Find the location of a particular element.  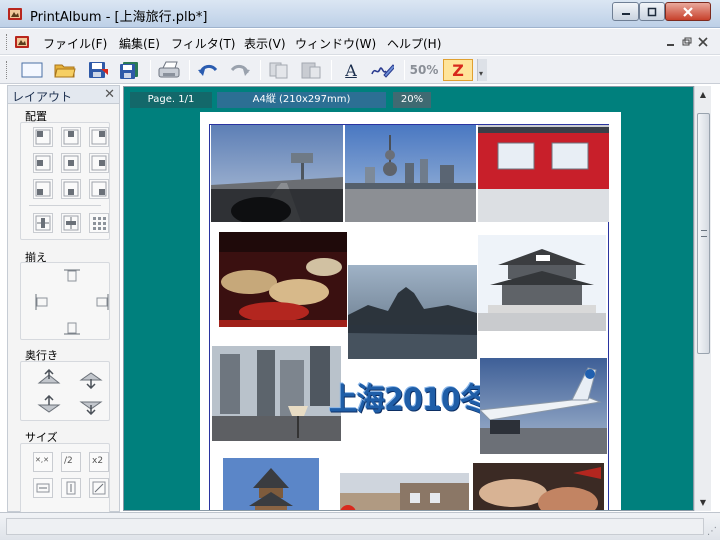

zoom-fit-label: Z is located at coordinates (458, 70).